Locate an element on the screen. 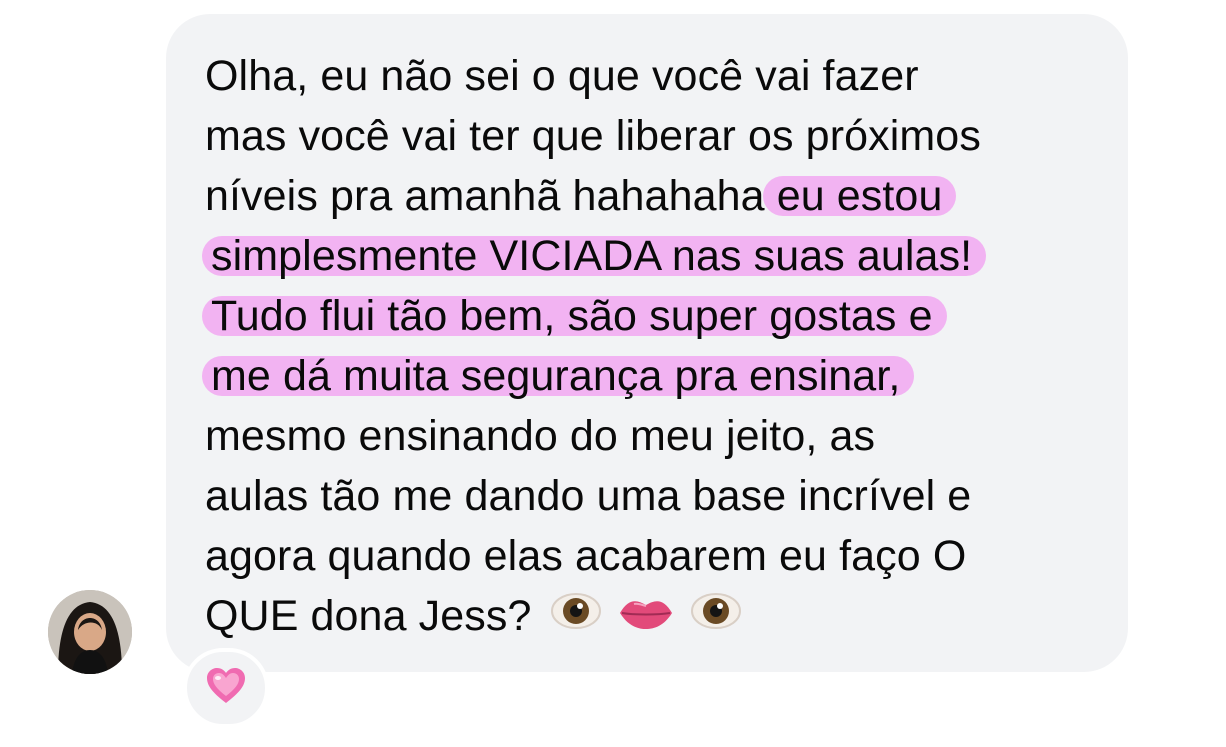  reaction-badge is located at coordinates (226, 688).